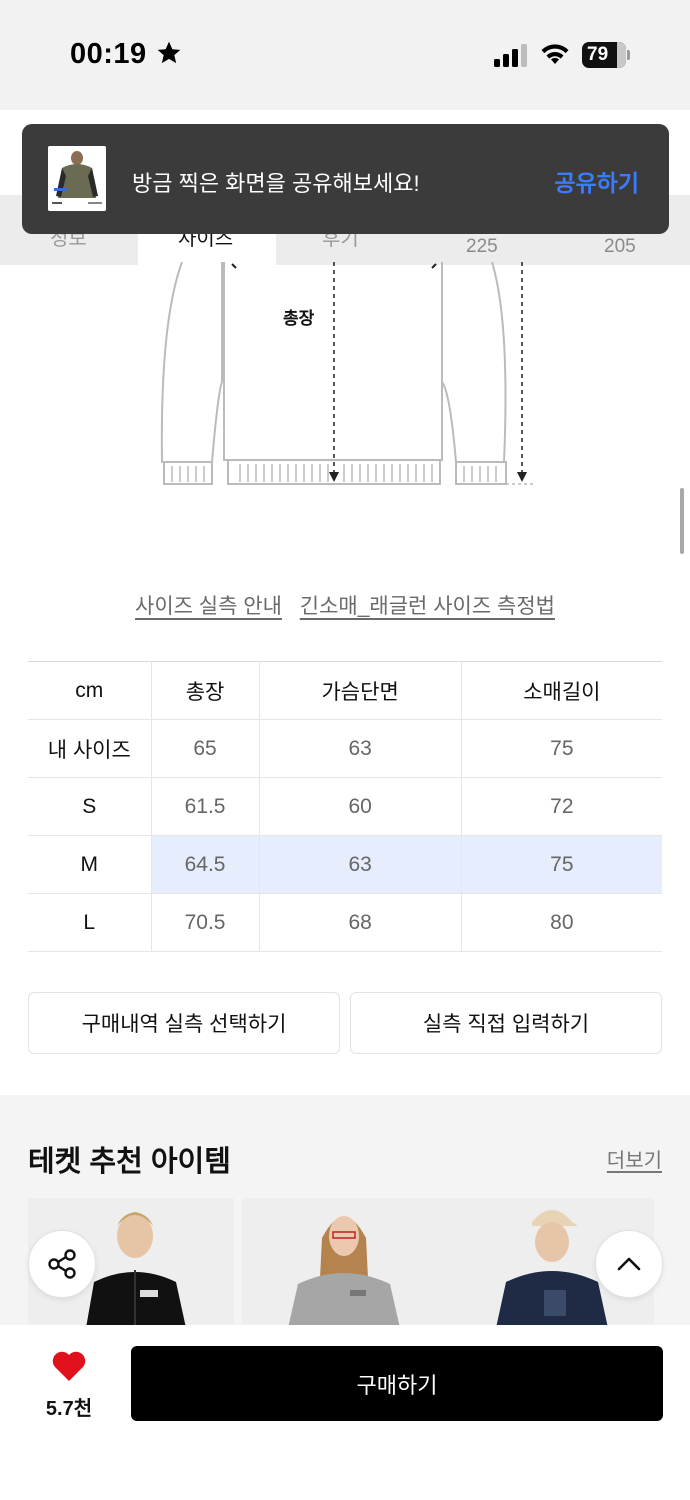 Image resolution: width=690 pixels, height=1500 pixels. What do you see at coordinates (510, 55) in the screenshot?
I see `signal-icon` at bounding box center [510, 55].